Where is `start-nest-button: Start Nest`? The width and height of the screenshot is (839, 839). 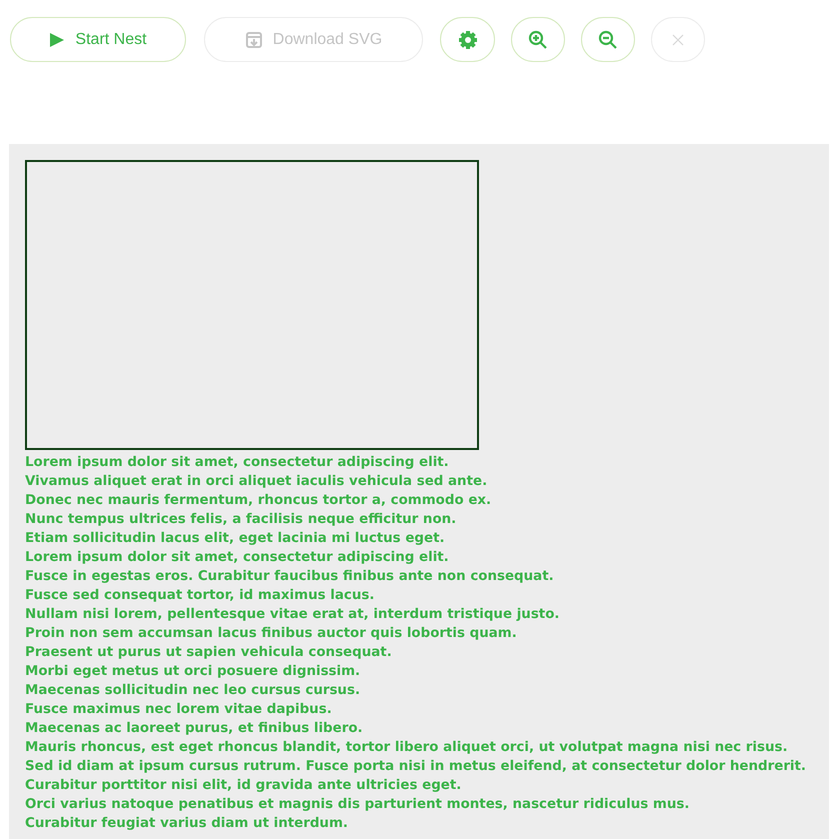
start-nest-button: Start Nest is located at coordinates (98, 39).